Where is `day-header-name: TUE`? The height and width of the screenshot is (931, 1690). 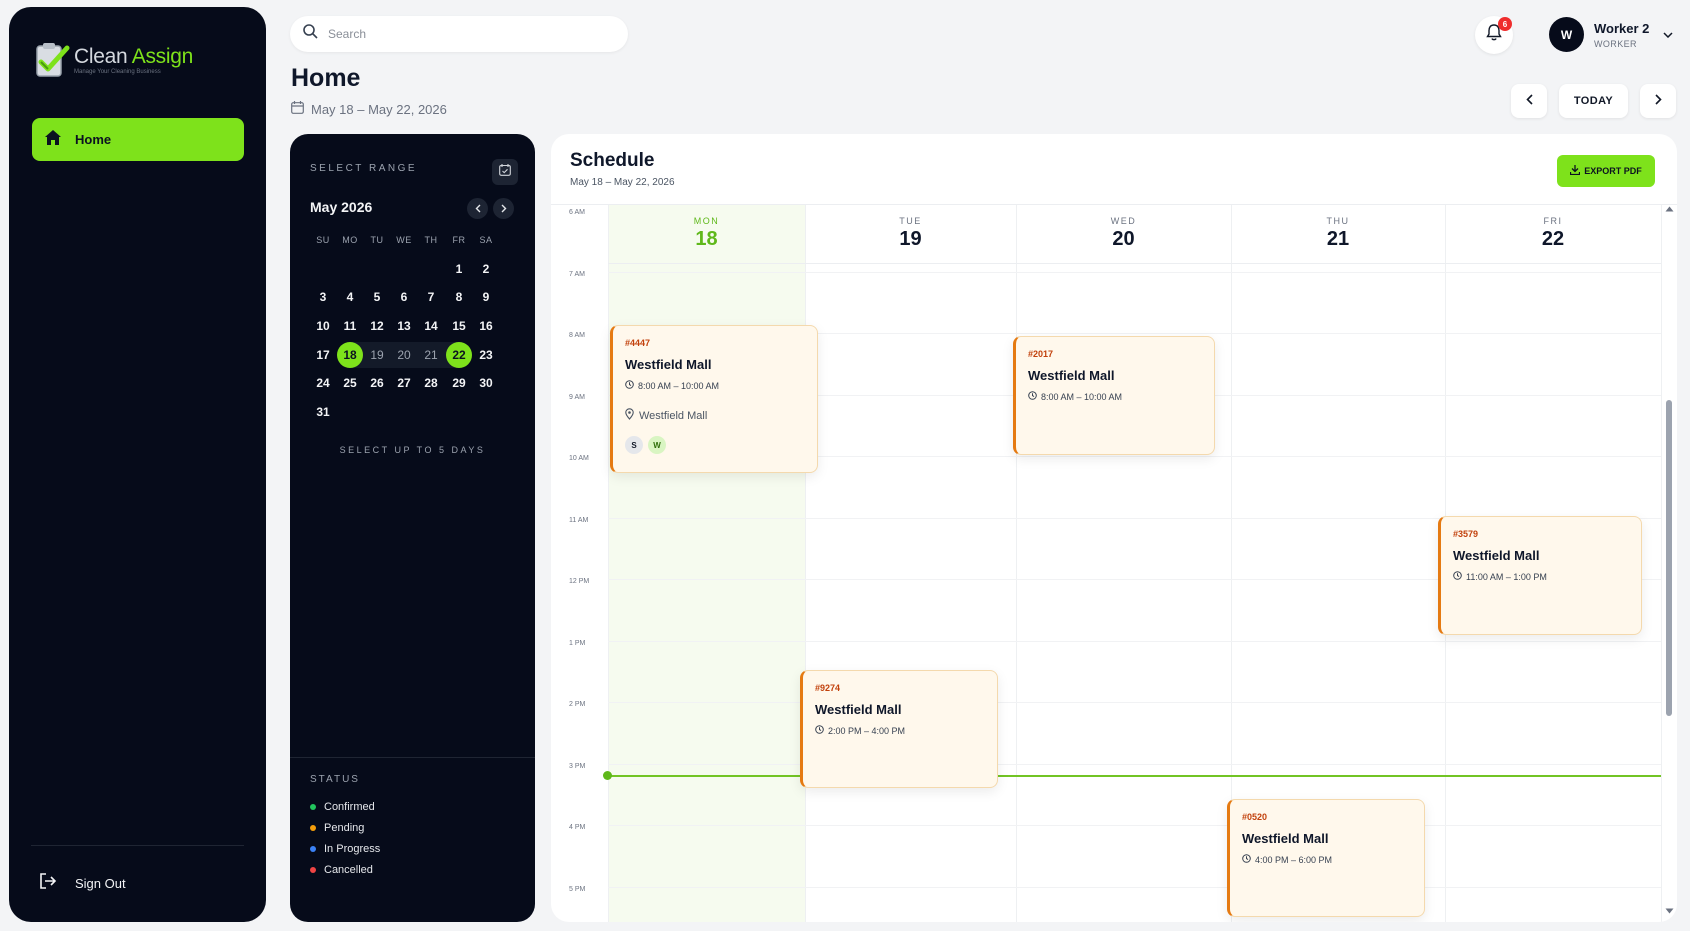
day-header-name: TUE is located at coordinates (910, 221).